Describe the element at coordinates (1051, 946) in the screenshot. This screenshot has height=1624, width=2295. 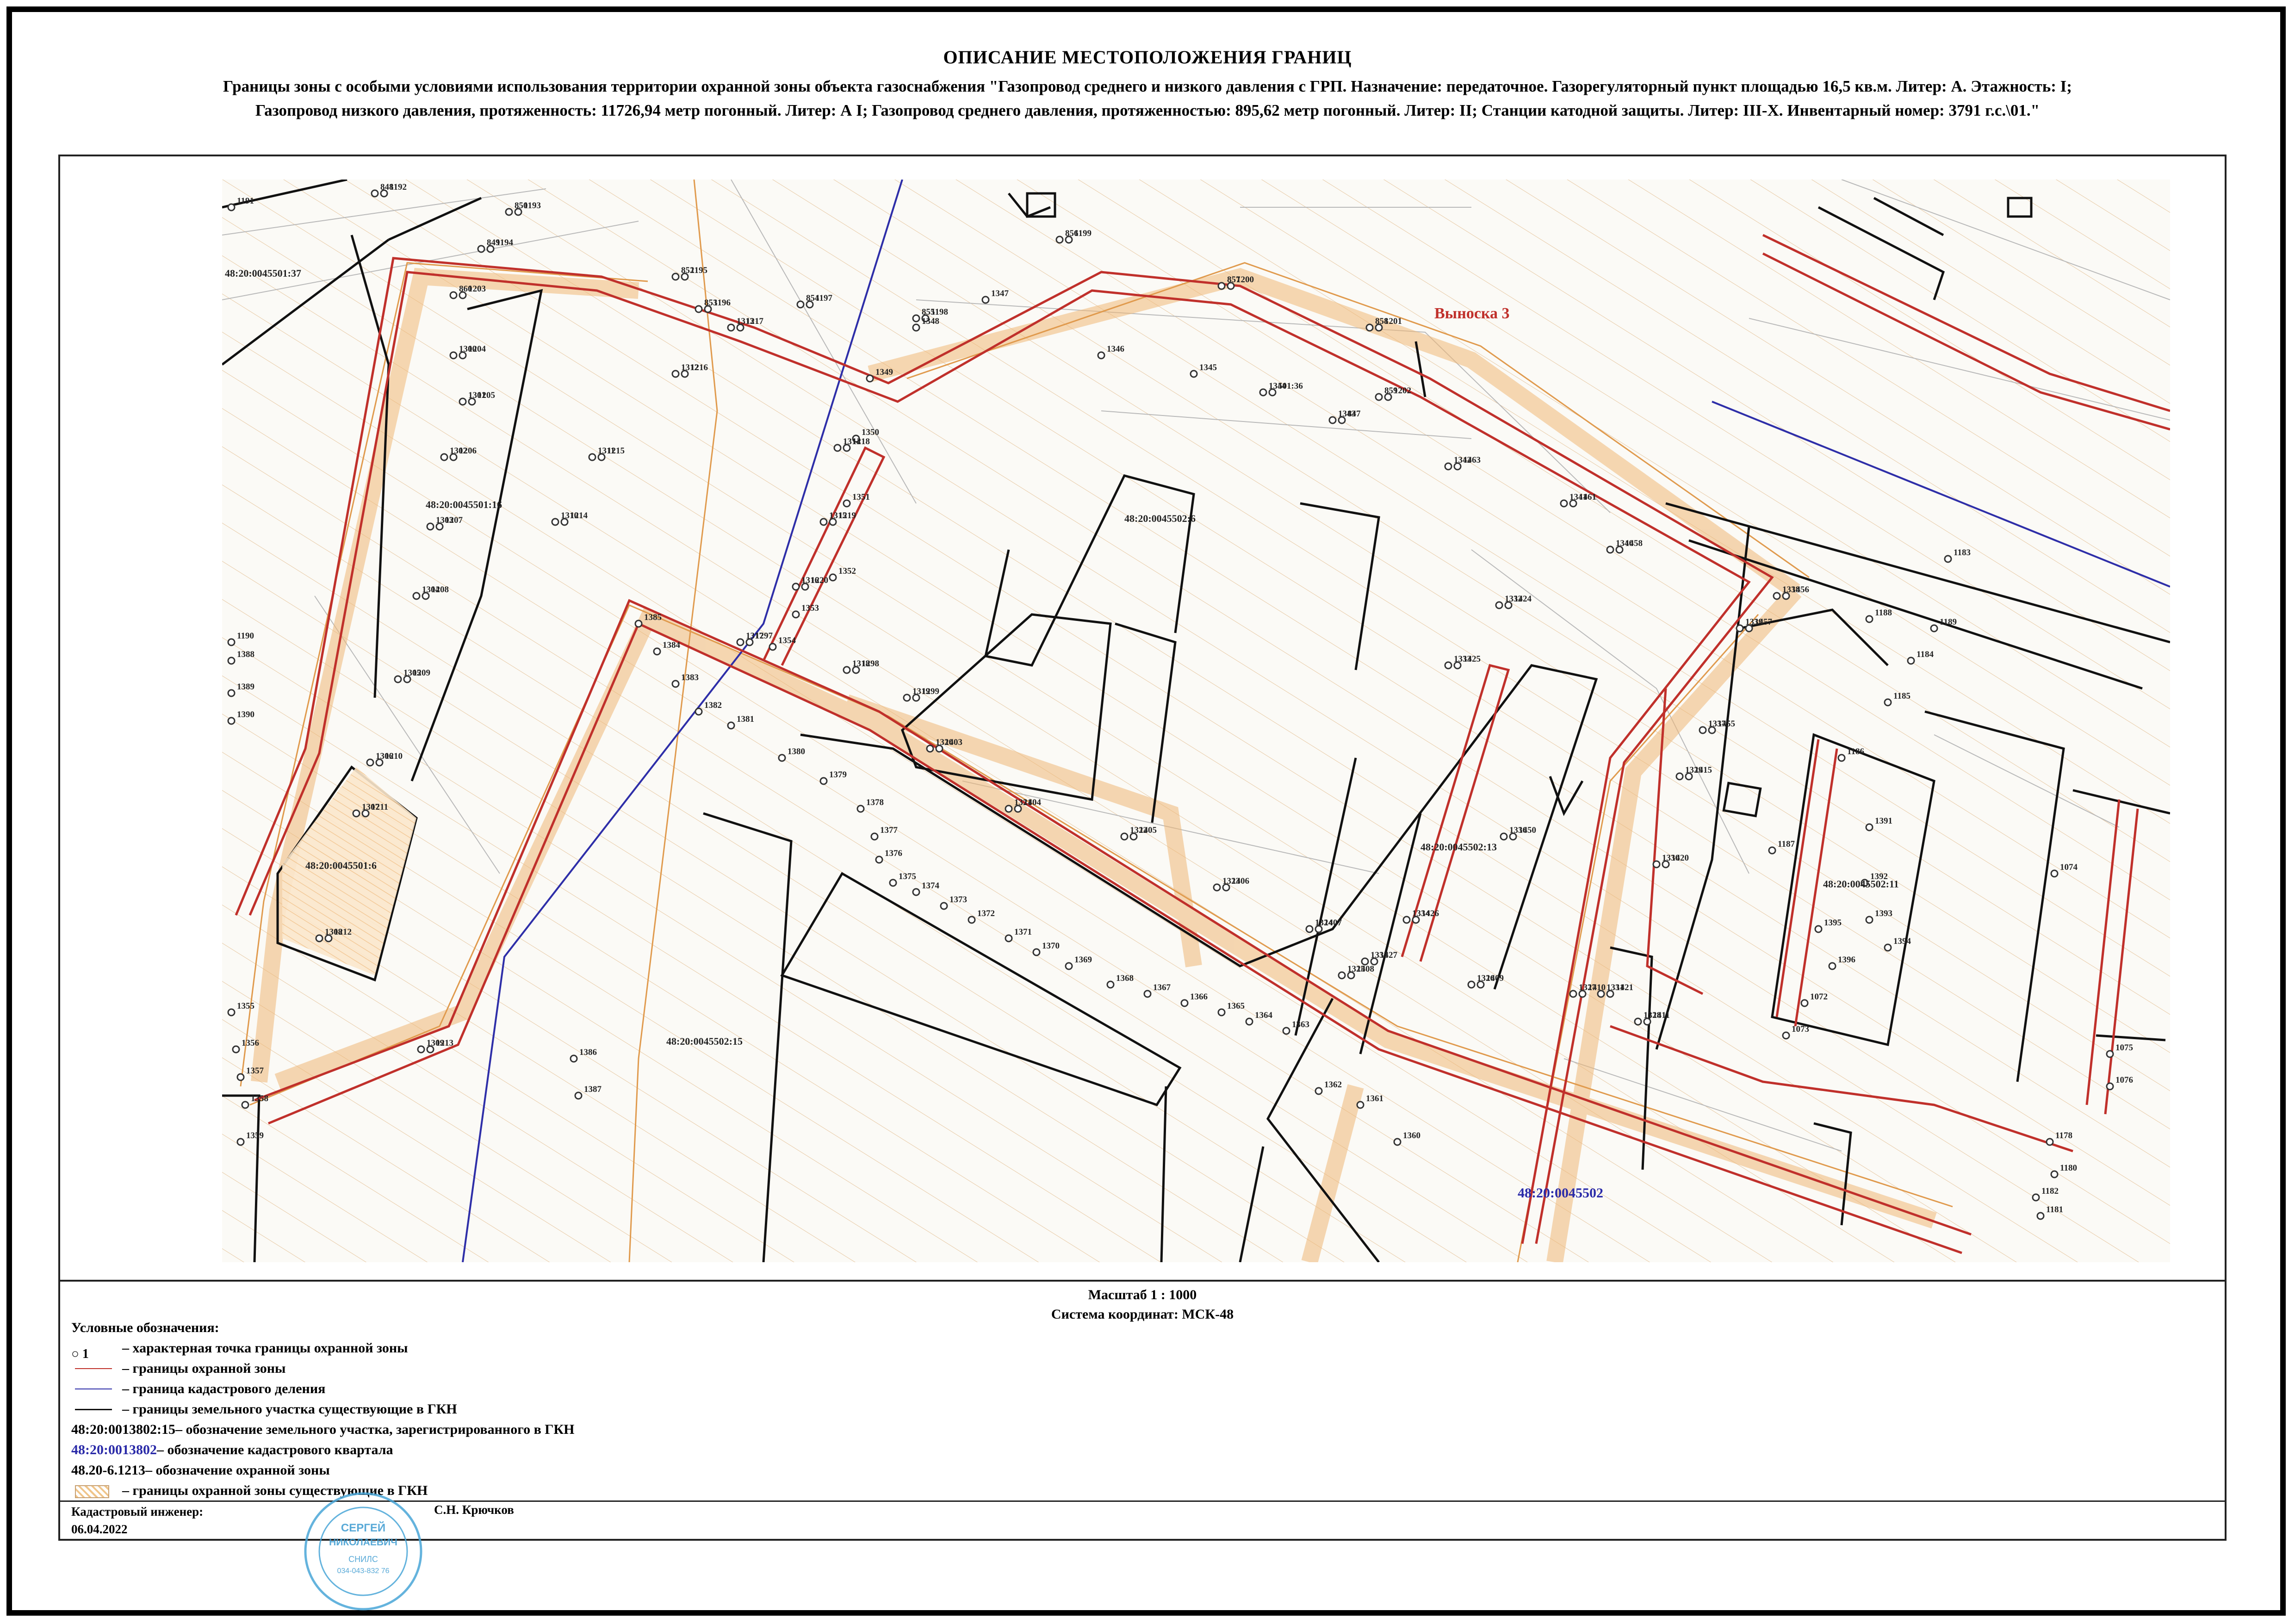
I see `point-label-82: 1370` at that location.